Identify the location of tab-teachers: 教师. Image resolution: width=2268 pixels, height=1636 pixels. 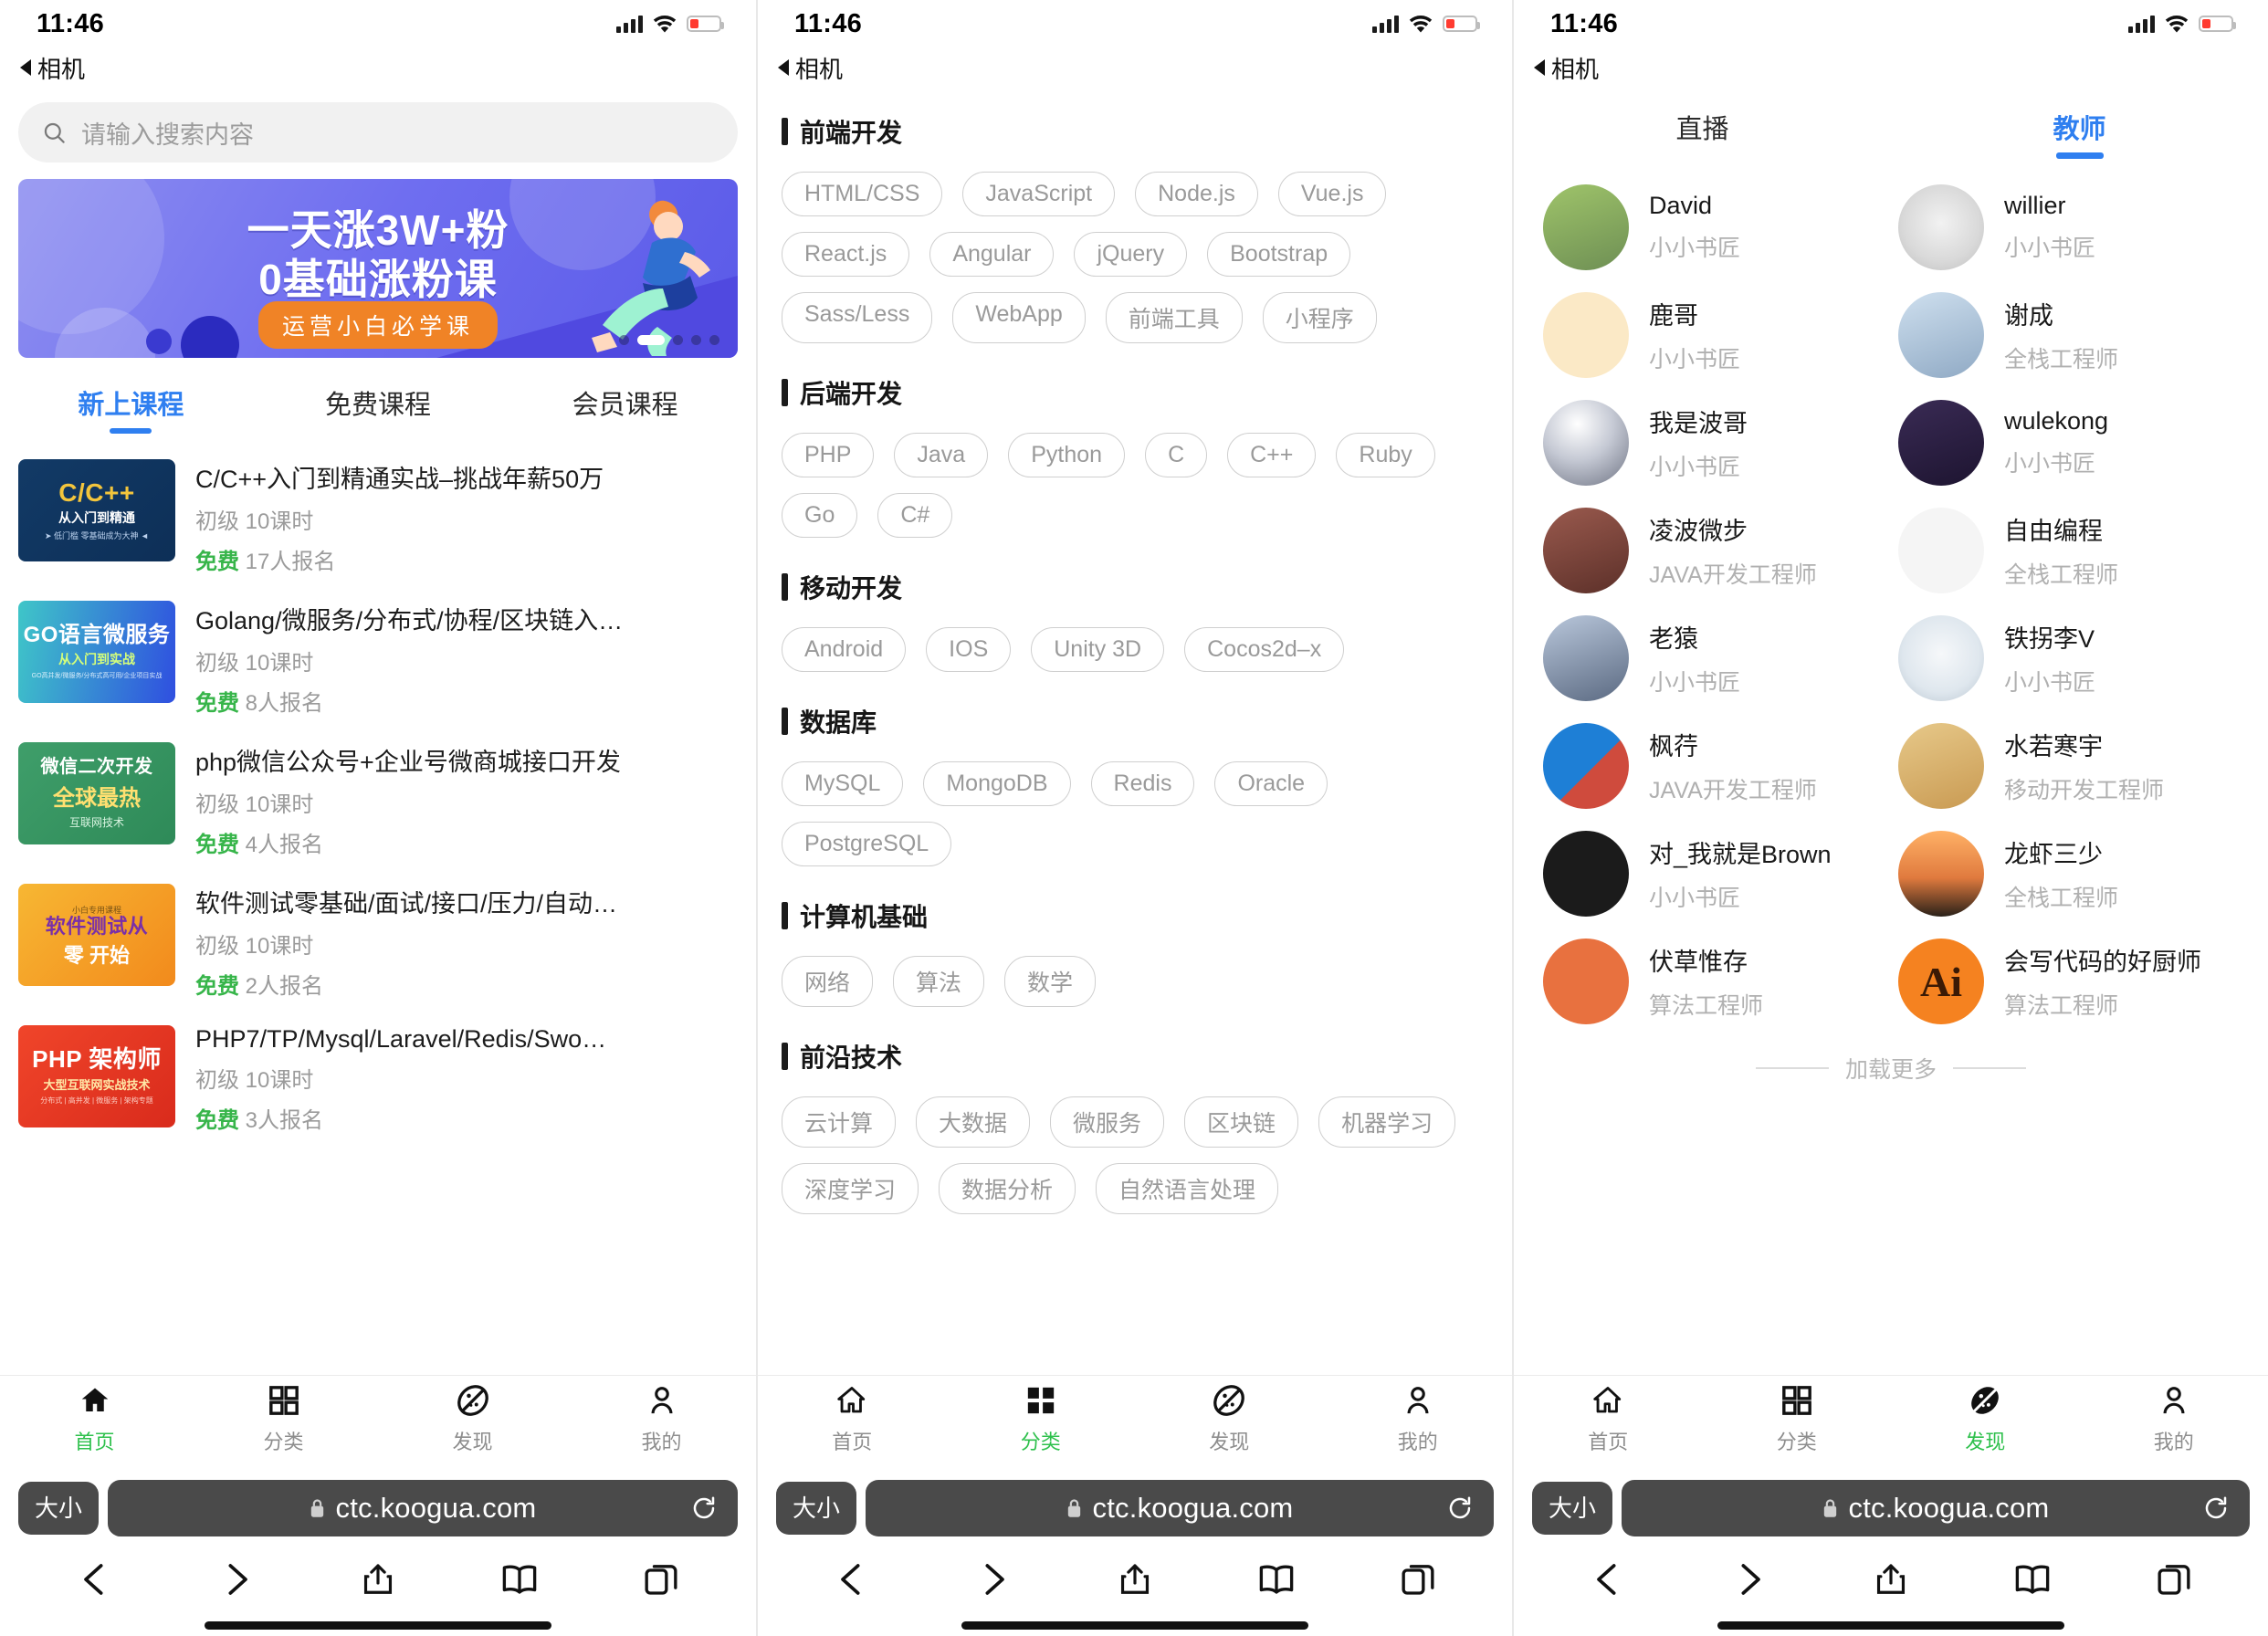
(2079, 133).